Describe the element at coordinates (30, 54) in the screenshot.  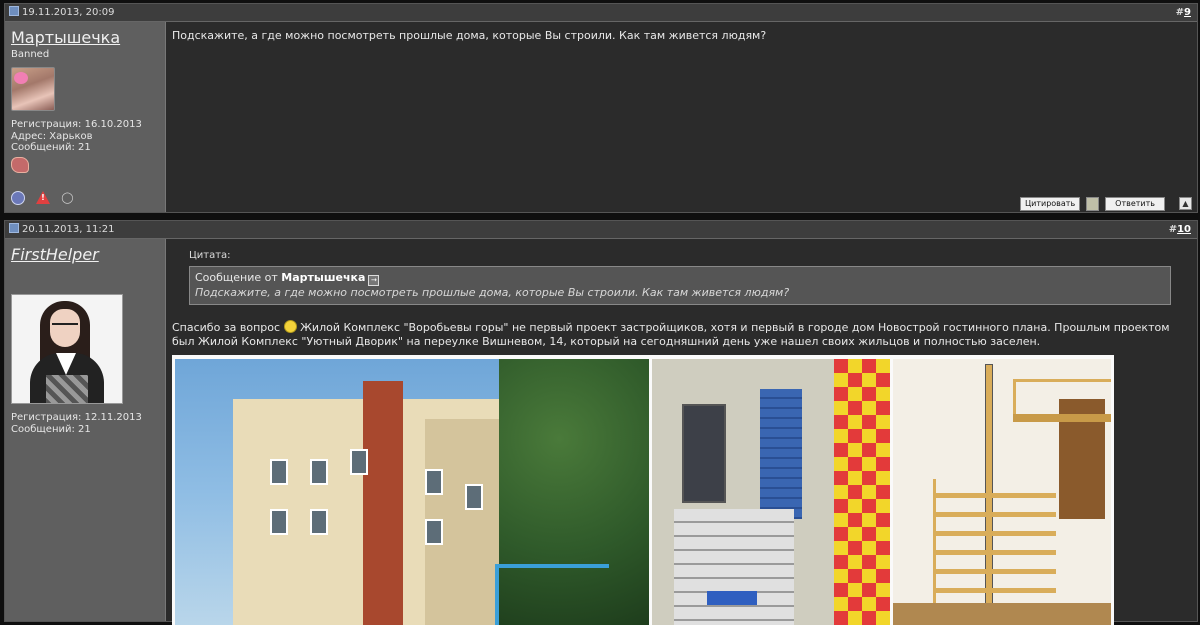
I see `user-title: Banned` at that location.